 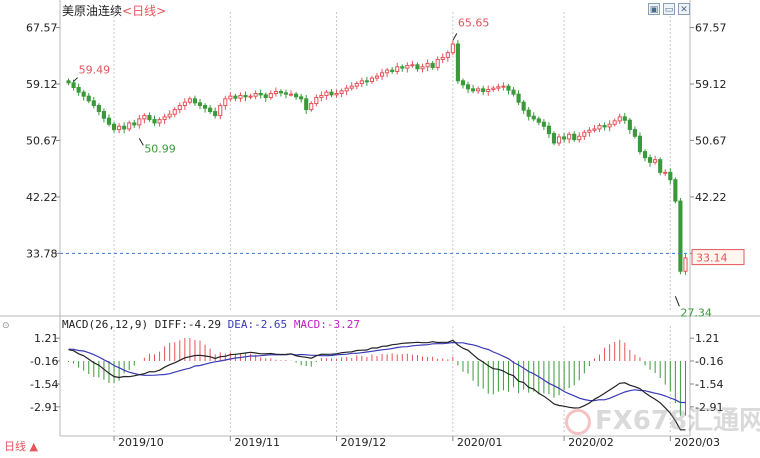 What do you see at coordinates (257, 442) in the screenshot?
I see `x-tick-label: 2019/11` at bounding box center [257, 442].